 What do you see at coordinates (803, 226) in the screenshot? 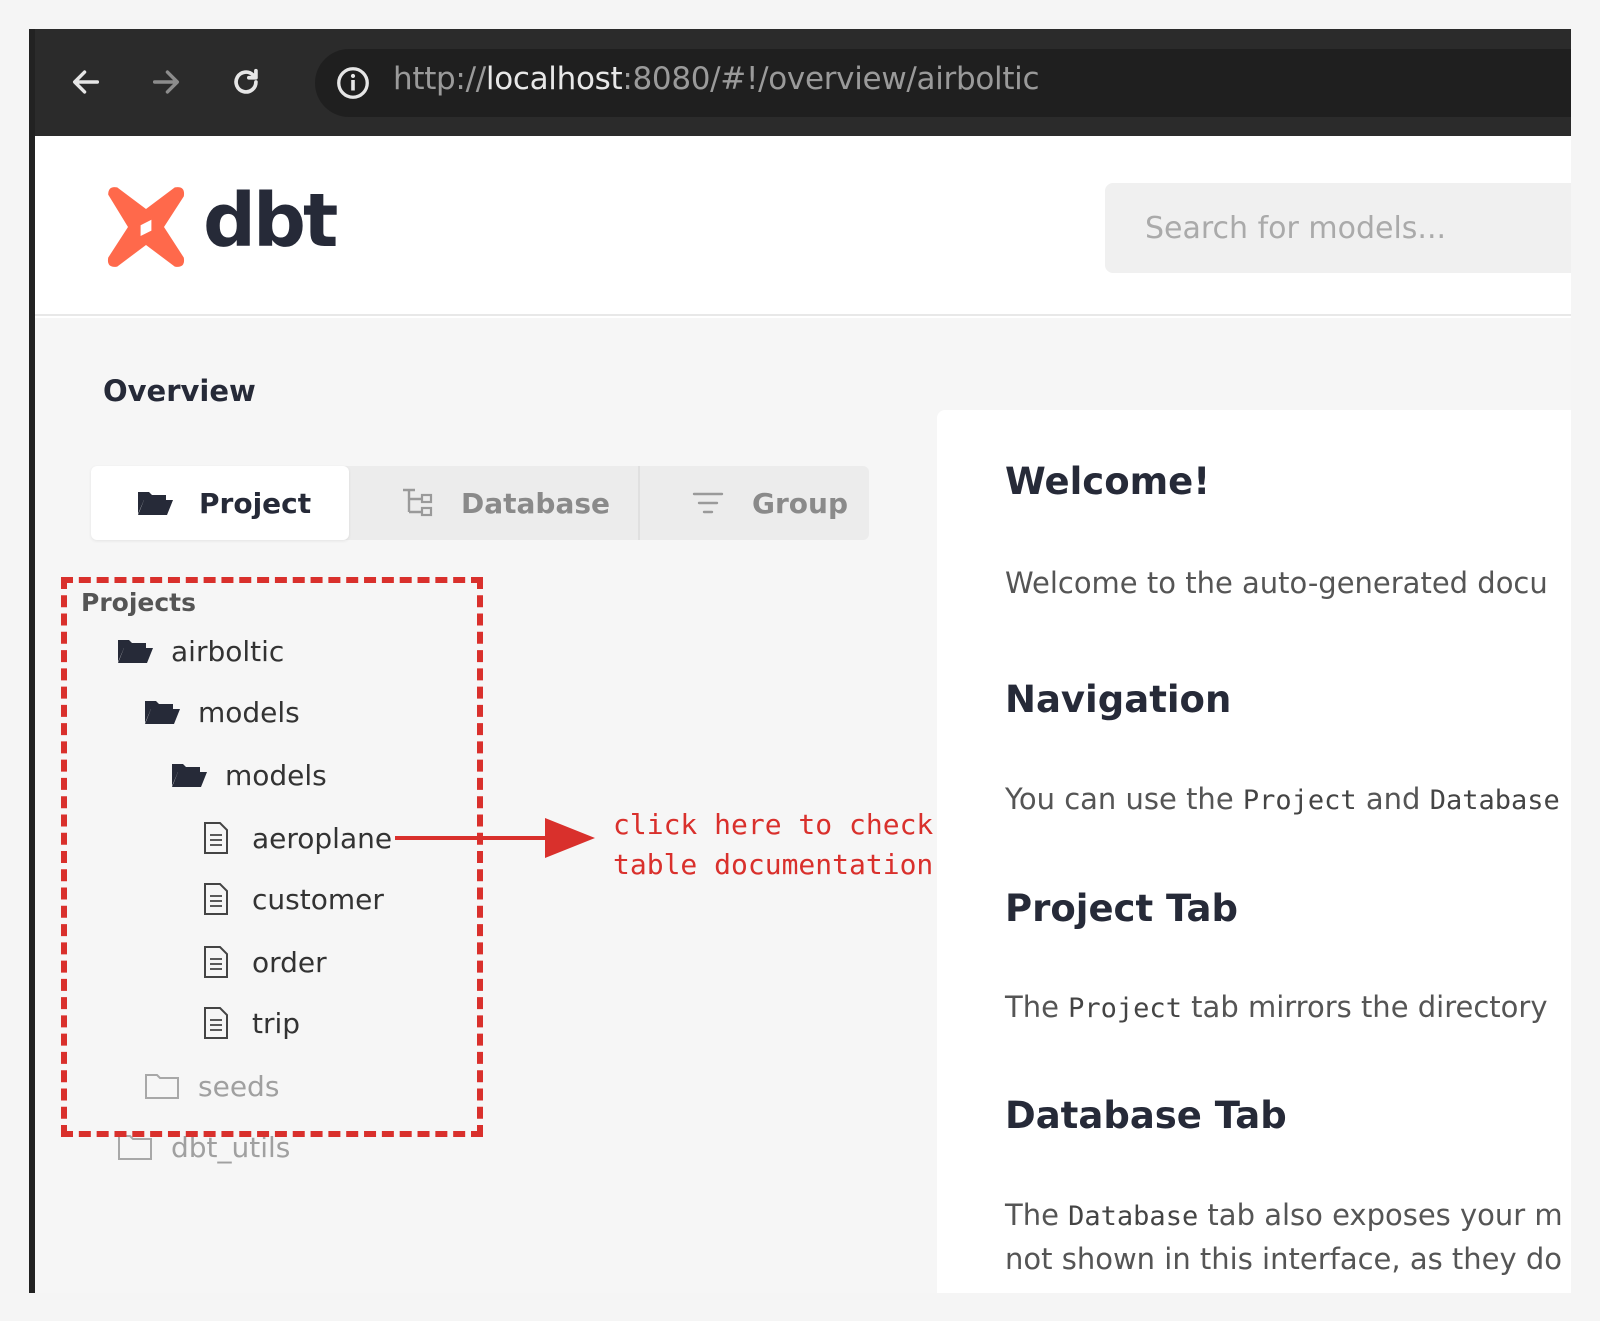
I see `app-header: dbt` at bounding box center [803, 226].